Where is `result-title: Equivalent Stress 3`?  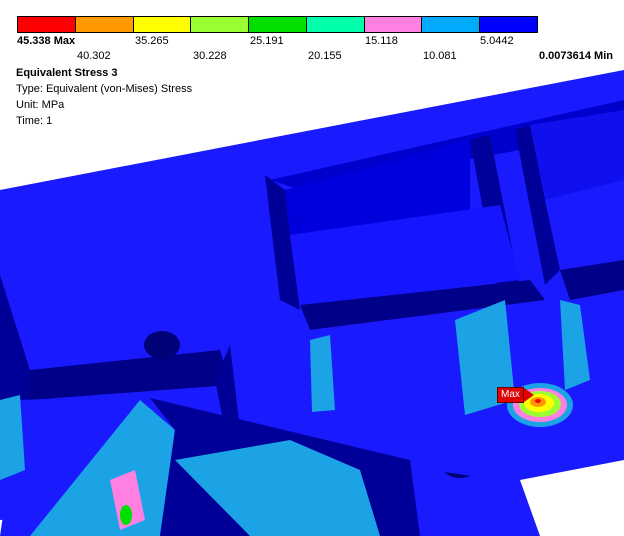
result-title: Equivalent Stress 3 is located at coordinates (67, 73).